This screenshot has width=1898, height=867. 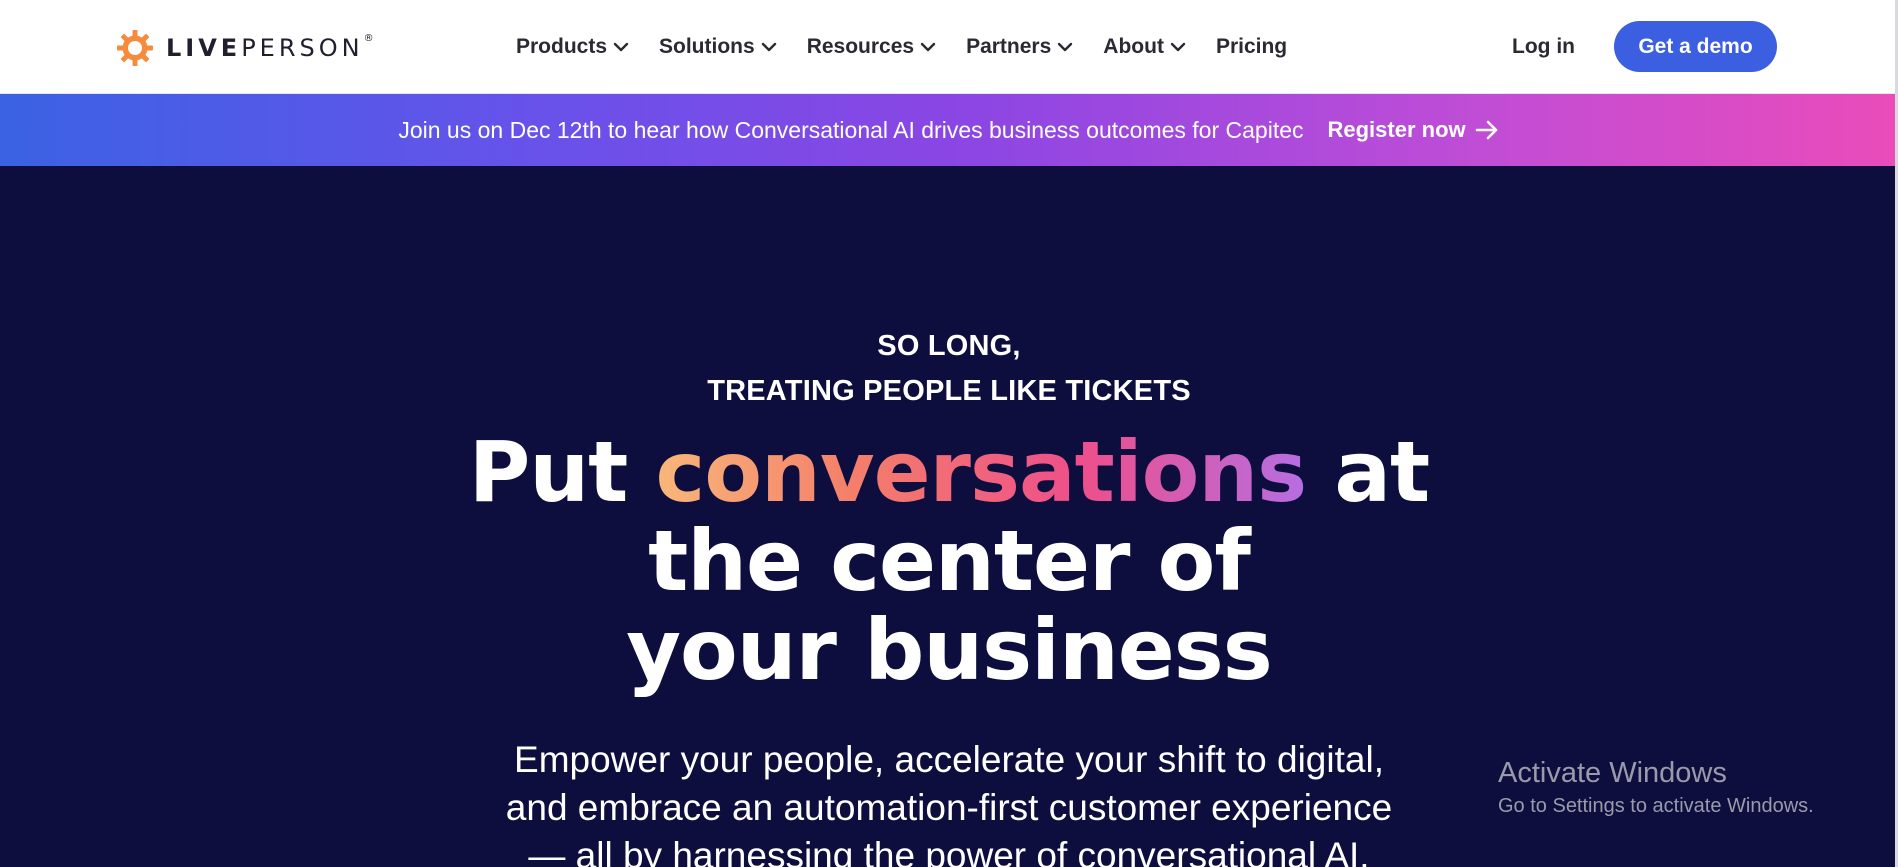 I want to click on register-now-link: Register now, so click(x=1414, y=130).